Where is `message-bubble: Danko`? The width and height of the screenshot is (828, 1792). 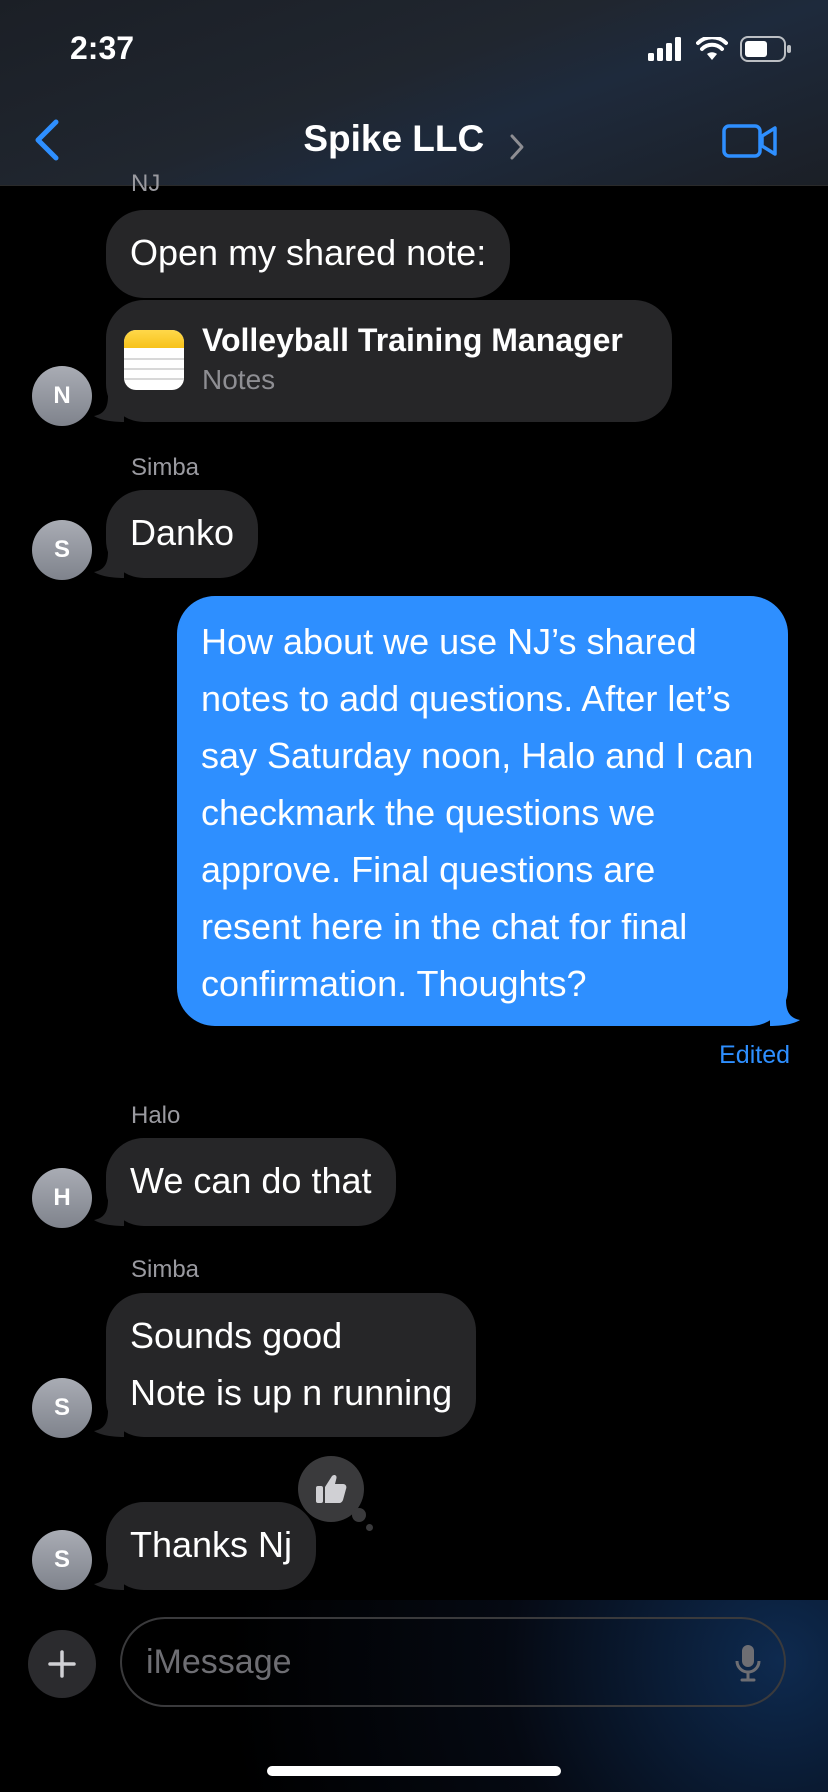
message-bubble: Danko is located at coordinates (182, 534).